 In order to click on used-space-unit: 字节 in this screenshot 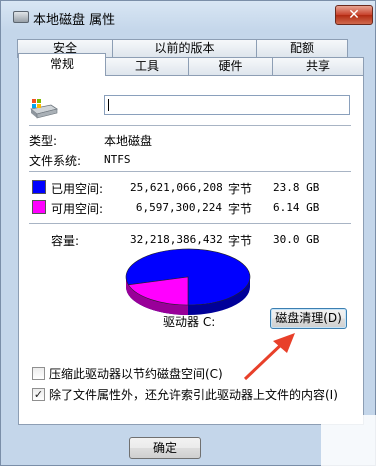, I will do `click(240, 189)`.